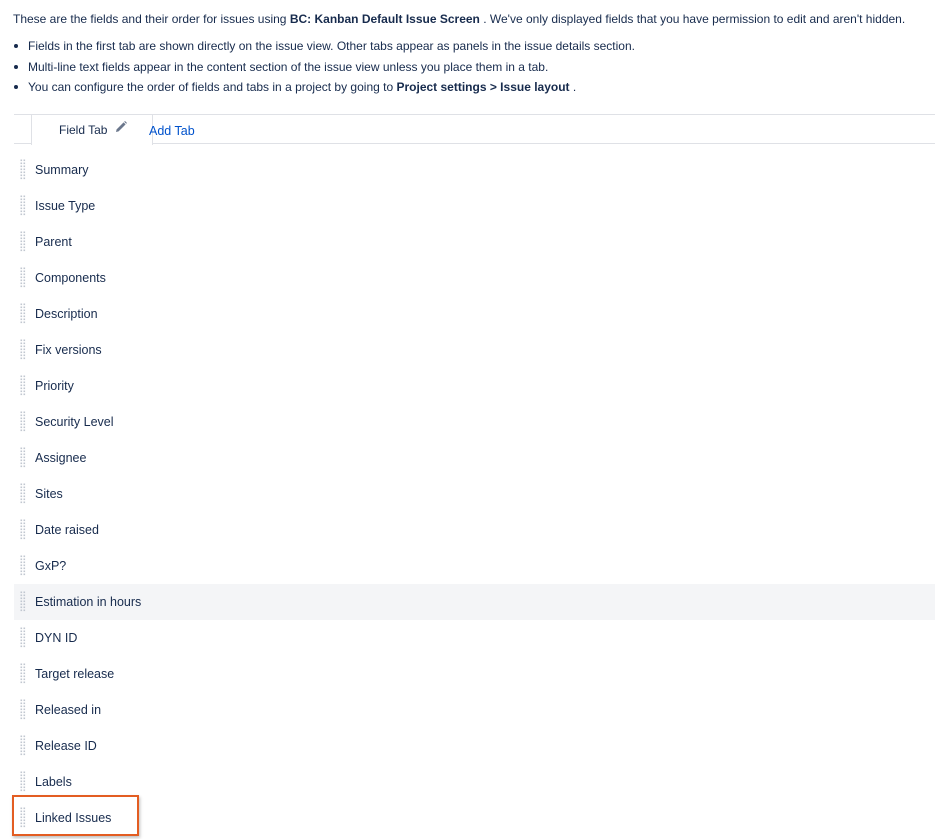 This screenshot has width=935, height=839. Describe the element at coordinates (62, 170) in the screenshot. I see `field-label: Summary` at that location.